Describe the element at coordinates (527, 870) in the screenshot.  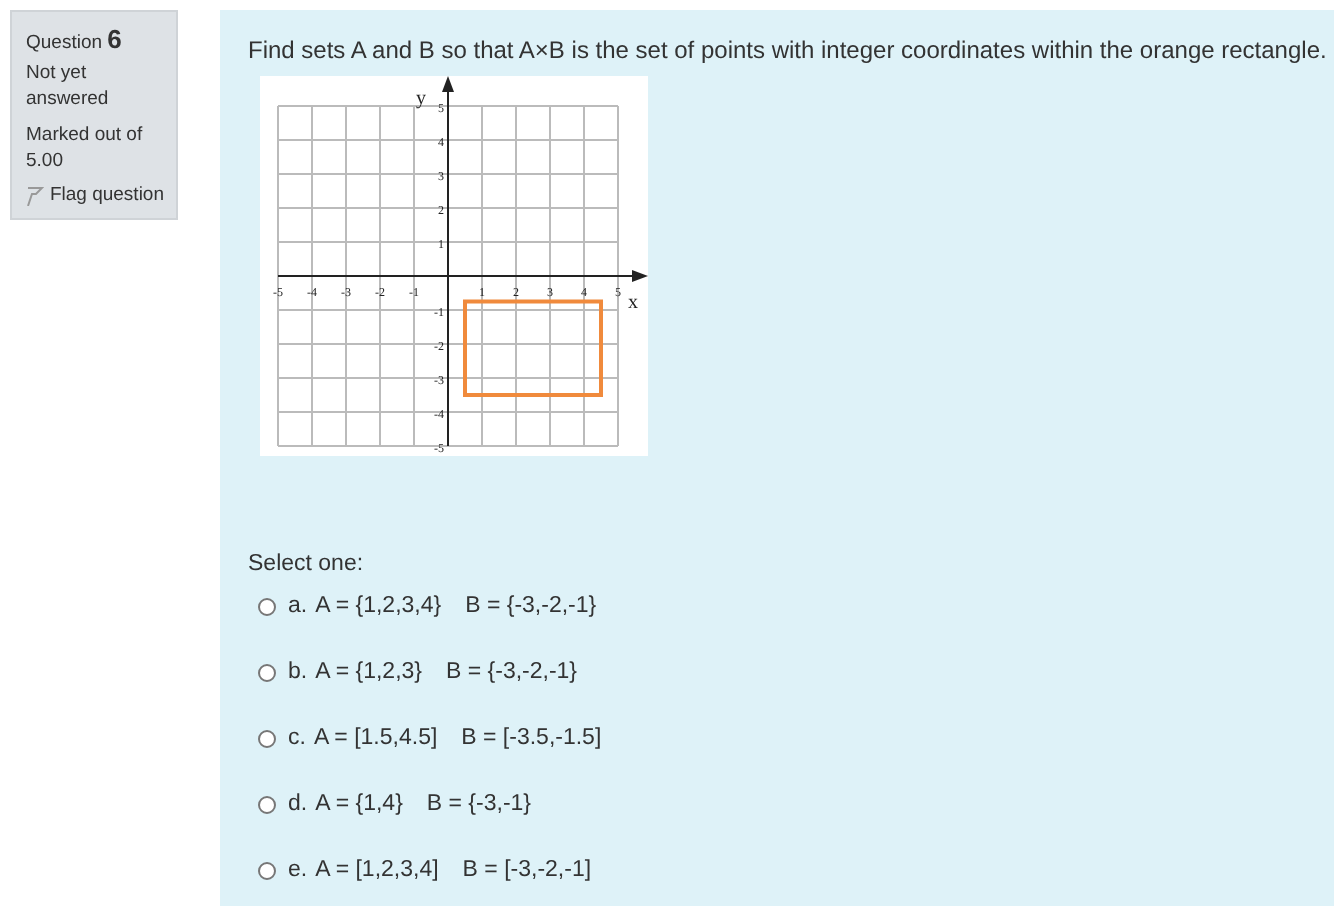
I see `option-set-b: B = [-3,-2,-1]` at that location.